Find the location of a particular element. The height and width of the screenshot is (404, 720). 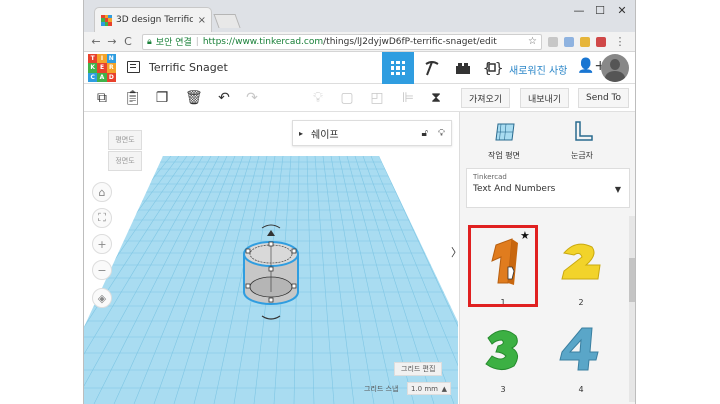

align-icon: ⊫ is located at coordinates (408, 98).